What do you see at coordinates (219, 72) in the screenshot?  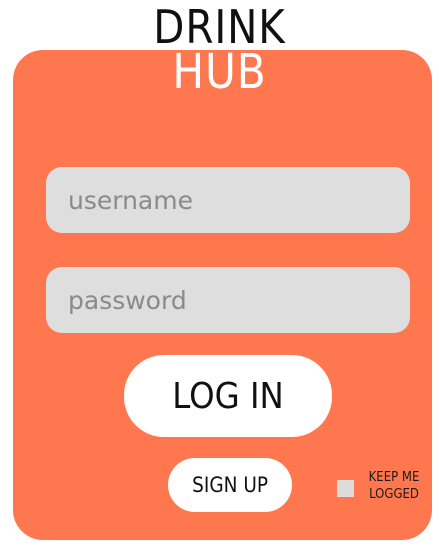 I see `logo-text-hub: HUB` at bounding box center [219, 72].